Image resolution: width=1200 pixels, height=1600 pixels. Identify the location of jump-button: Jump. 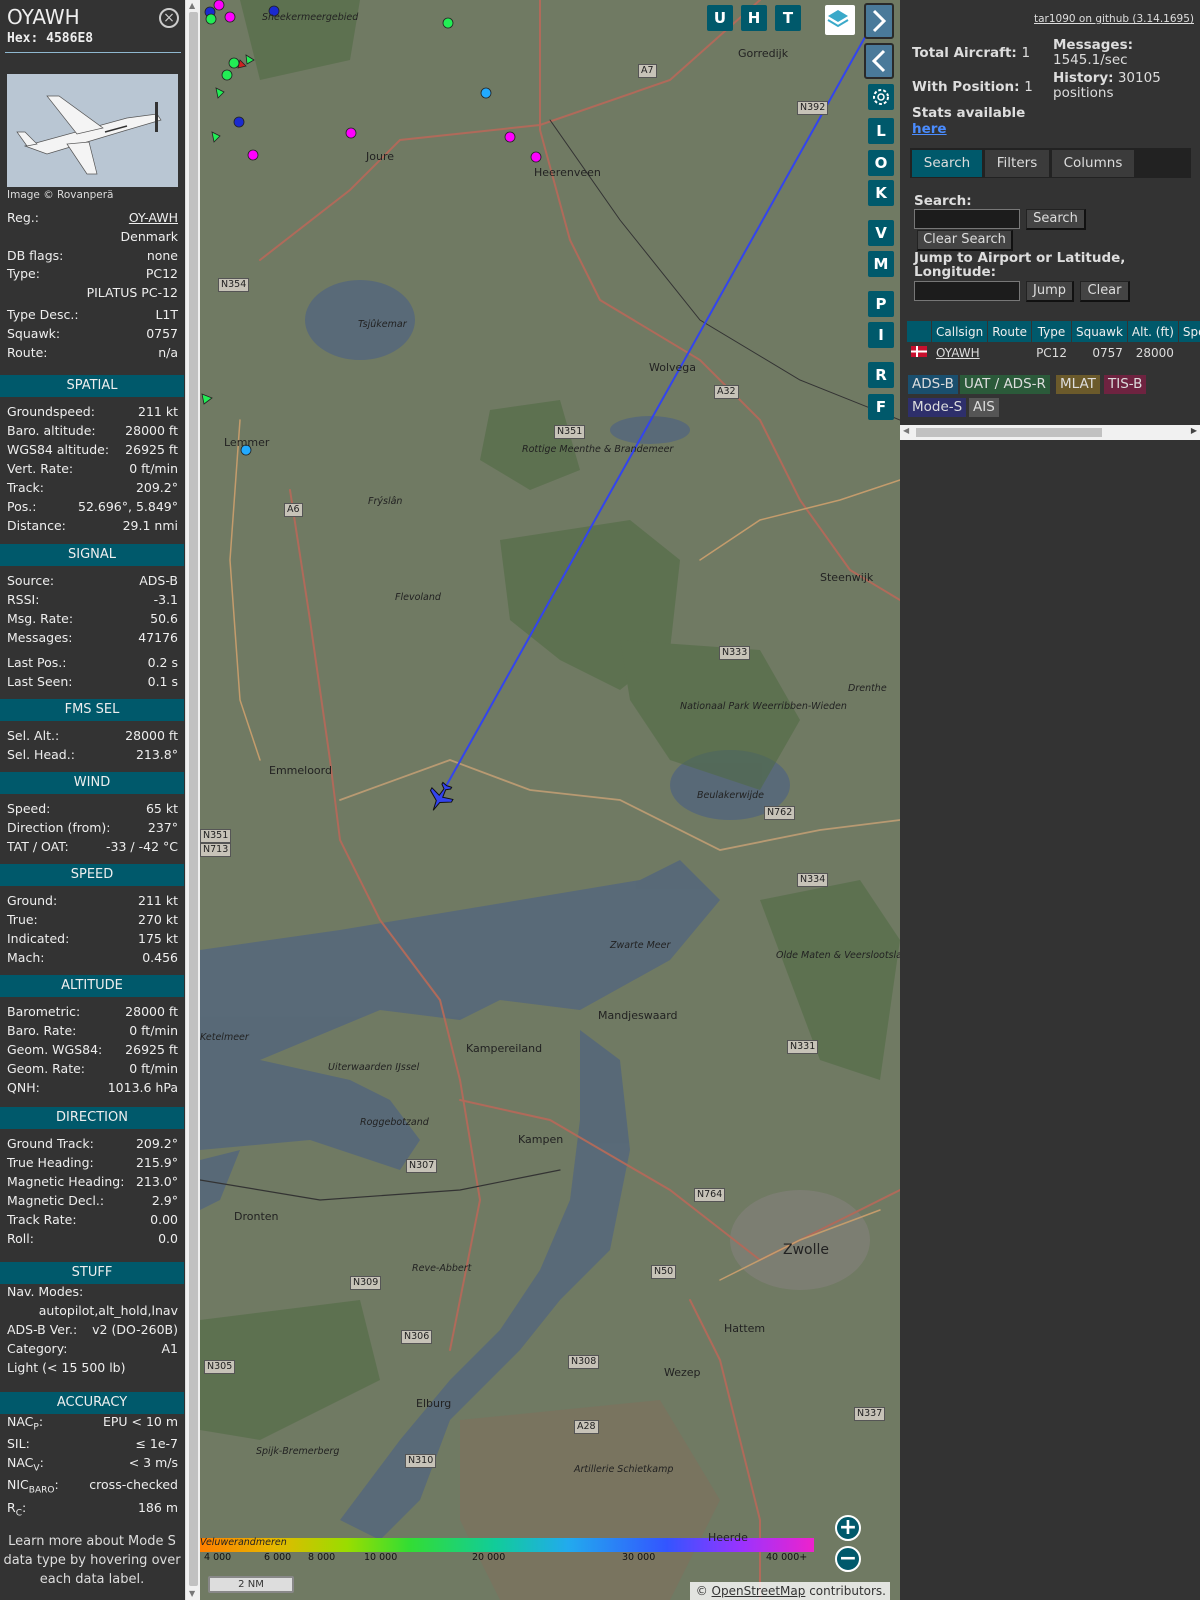
(1050, 291).